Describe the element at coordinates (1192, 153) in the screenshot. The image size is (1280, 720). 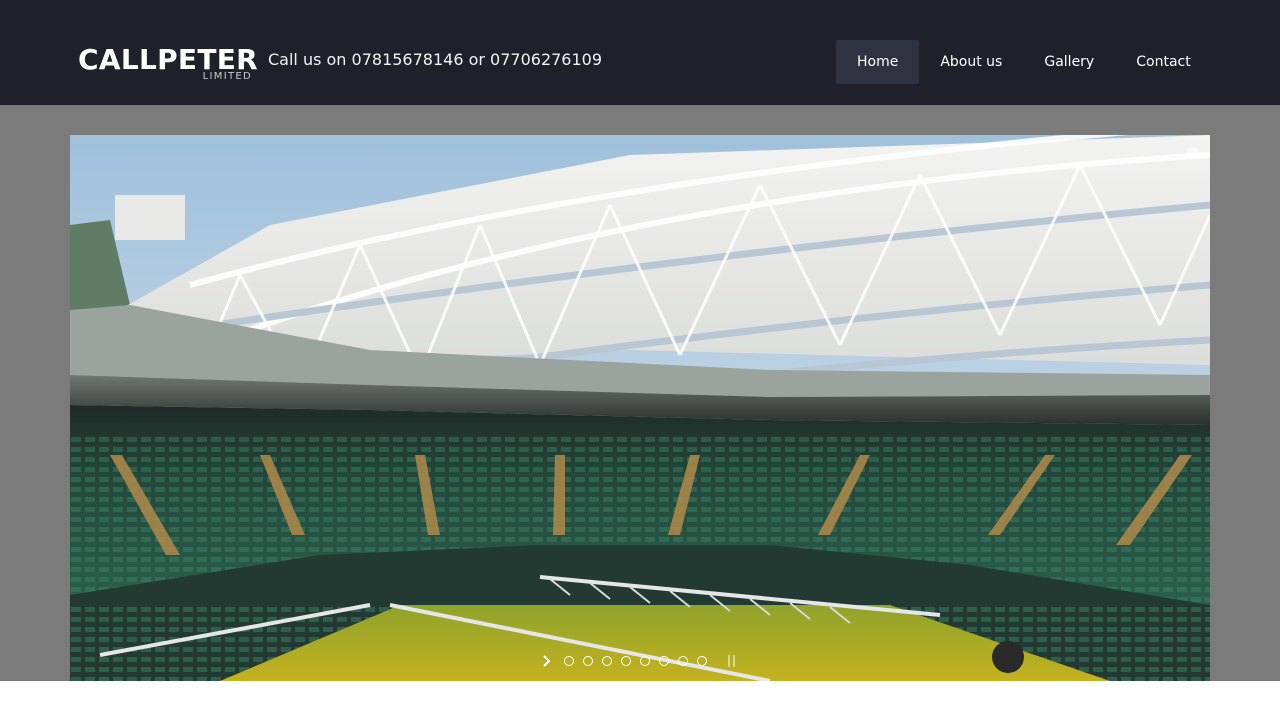
I see `slide-timer-indicator` at that location.